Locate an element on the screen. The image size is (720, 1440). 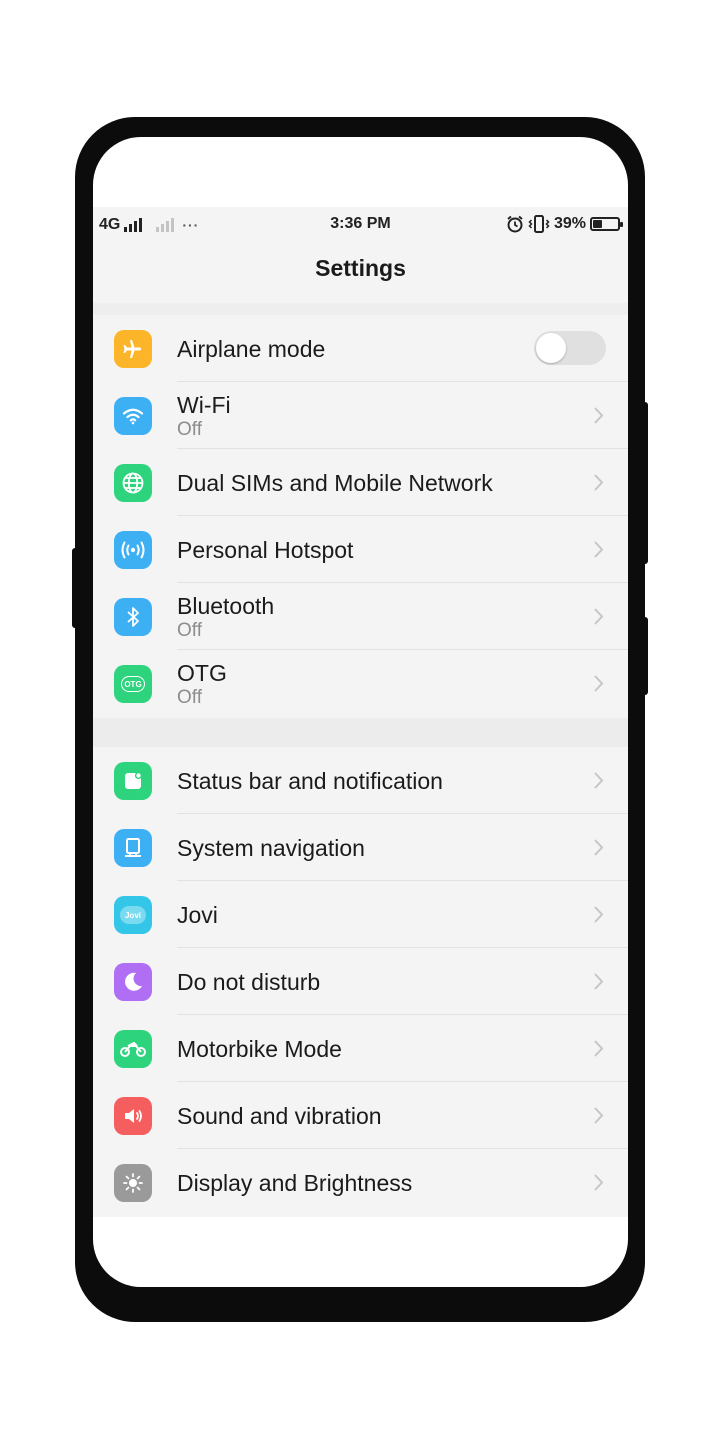
airplane-mode-toggle is located at coordinates (570, 348).